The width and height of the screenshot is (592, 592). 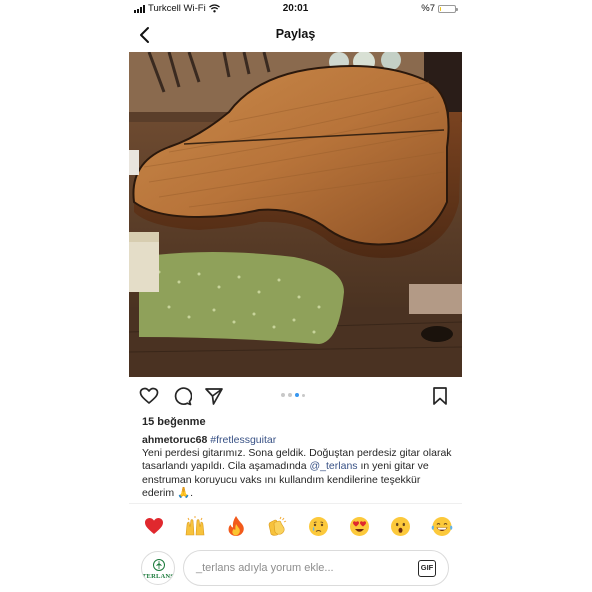 I want to click on emoji-raised-hands, so click(x=195, y=526).